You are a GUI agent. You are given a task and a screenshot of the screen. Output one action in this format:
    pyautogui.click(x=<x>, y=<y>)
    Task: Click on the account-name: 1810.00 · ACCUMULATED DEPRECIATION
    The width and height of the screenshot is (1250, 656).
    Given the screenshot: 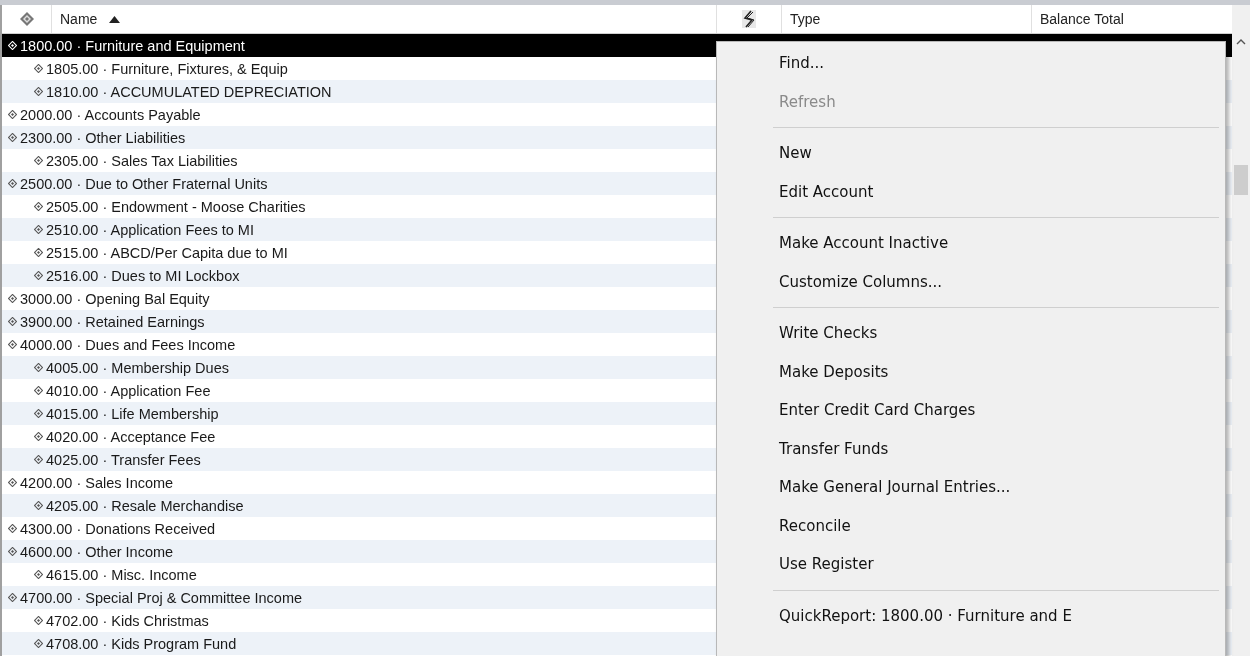 What is the action you would take?
    pyautogui.click(x=189, y=91)
    